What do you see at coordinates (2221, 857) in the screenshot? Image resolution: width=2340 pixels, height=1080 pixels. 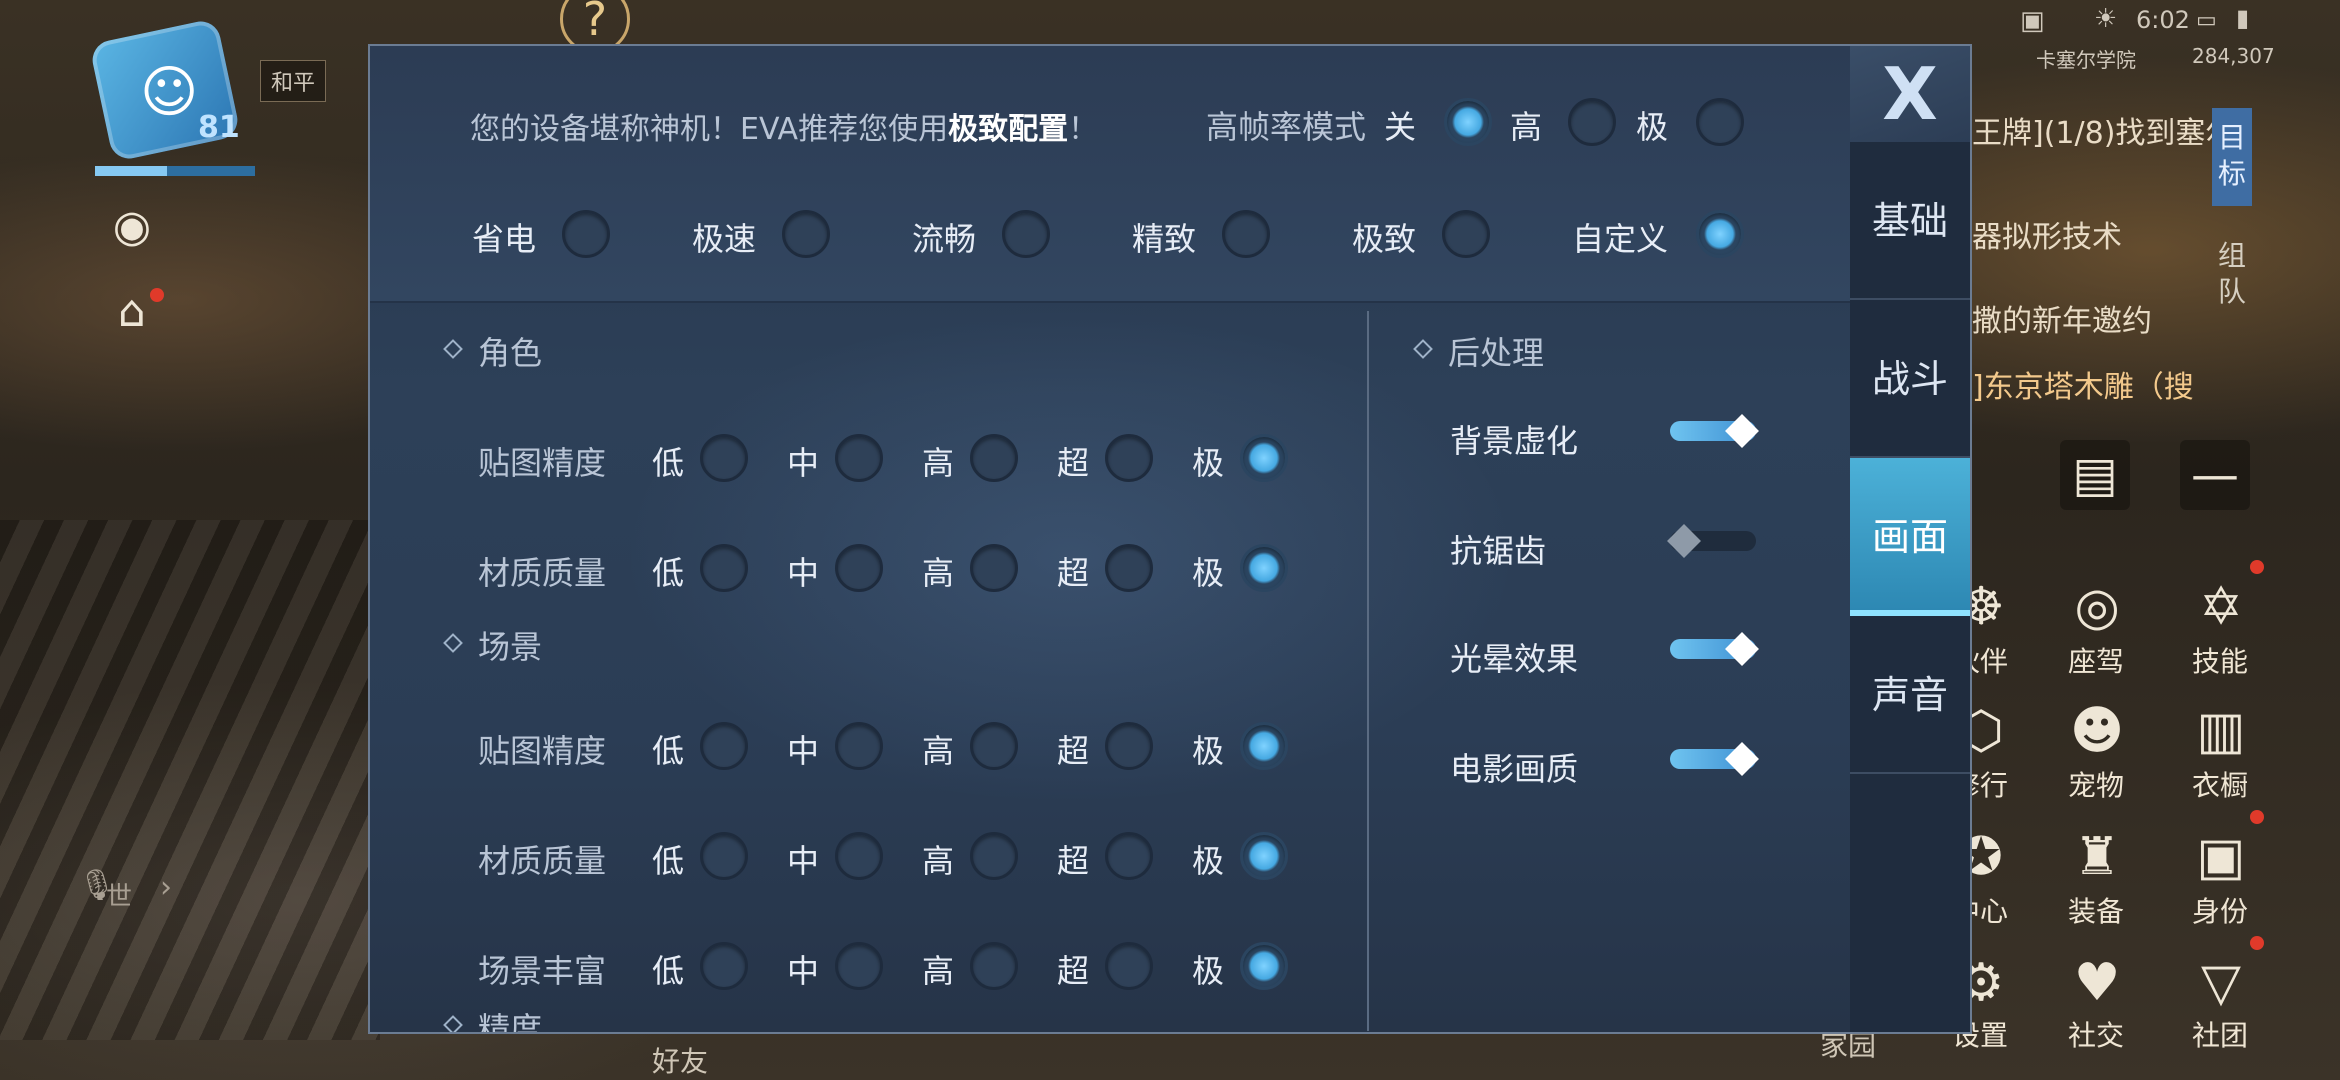 I see `identity-icon: ▣` at bounding box center [2221, 857].